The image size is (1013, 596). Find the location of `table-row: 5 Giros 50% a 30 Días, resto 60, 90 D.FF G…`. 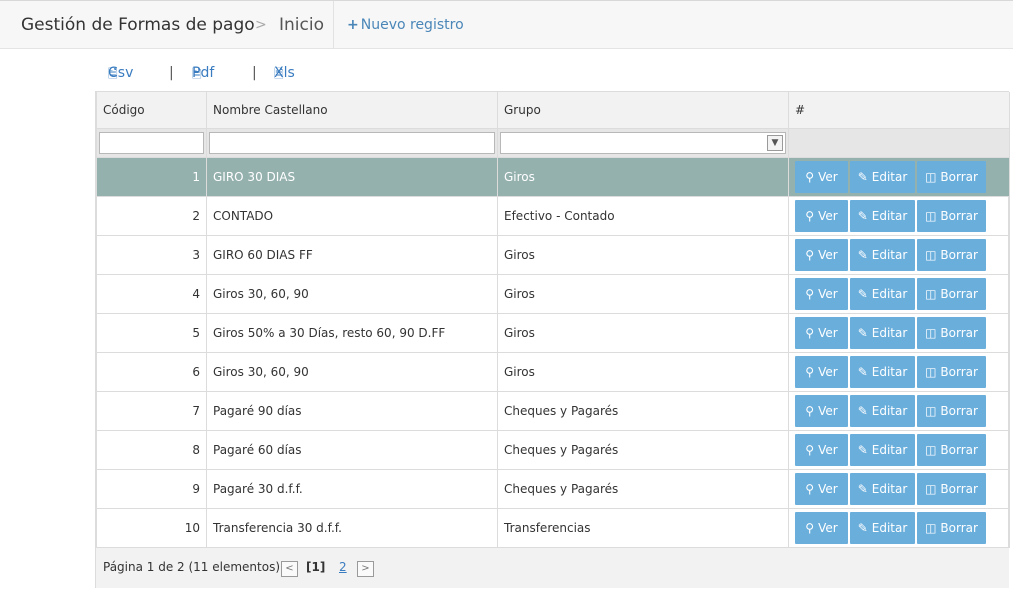

table-row: 5 Giros 50% a 30 Días, resto 60, 90 D.FF G… is located at coordinates (553, 332).